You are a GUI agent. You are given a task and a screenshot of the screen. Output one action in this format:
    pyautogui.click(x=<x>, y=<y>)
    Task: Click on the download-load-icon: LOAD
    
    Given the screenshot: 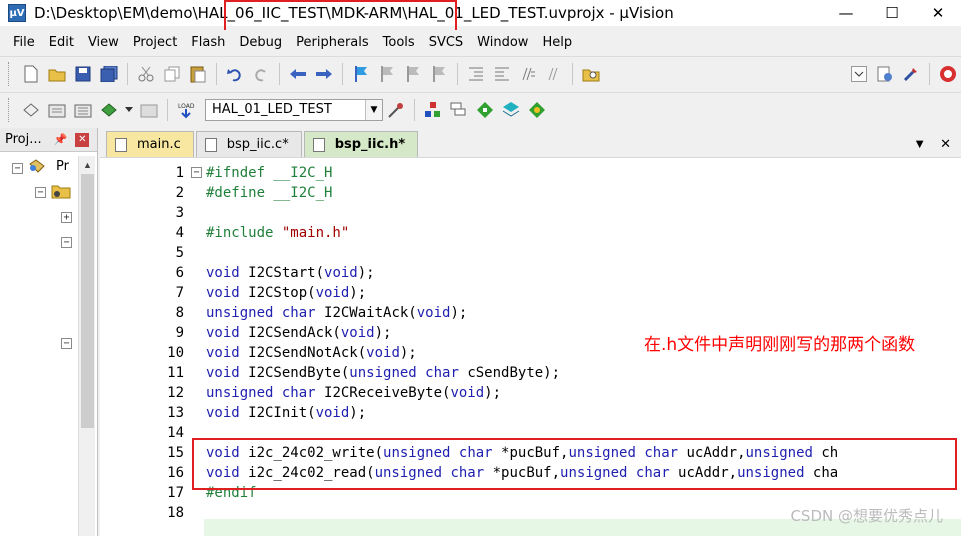 What is the action you would take?
    pyautogui.click(x=186, y=110)
    